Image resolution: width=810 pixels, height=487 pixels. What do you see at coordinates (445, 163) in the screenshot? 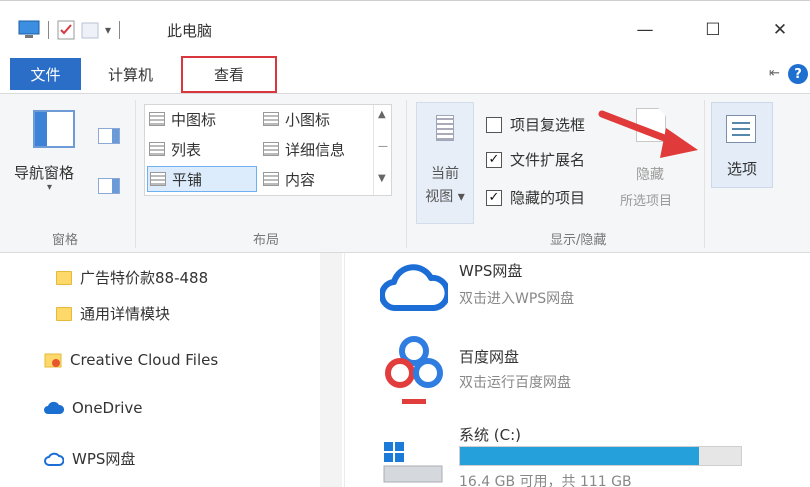
I see `current-view-button: 当前 视图 ▾` at bounding box center [445, 163].